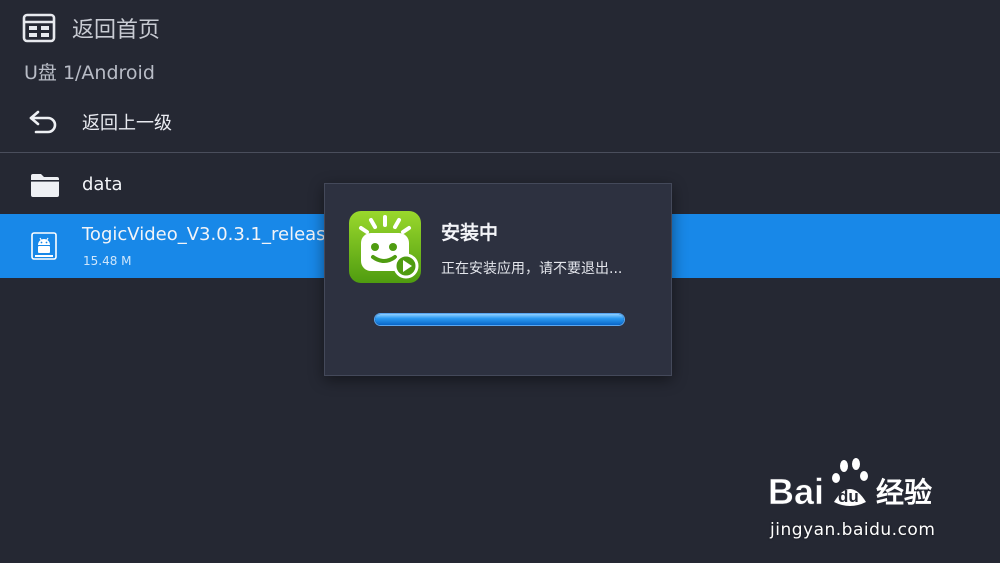 The width and height of the screenshot is (1000, 563). I want to click on folder-icon, so click(45, 185).